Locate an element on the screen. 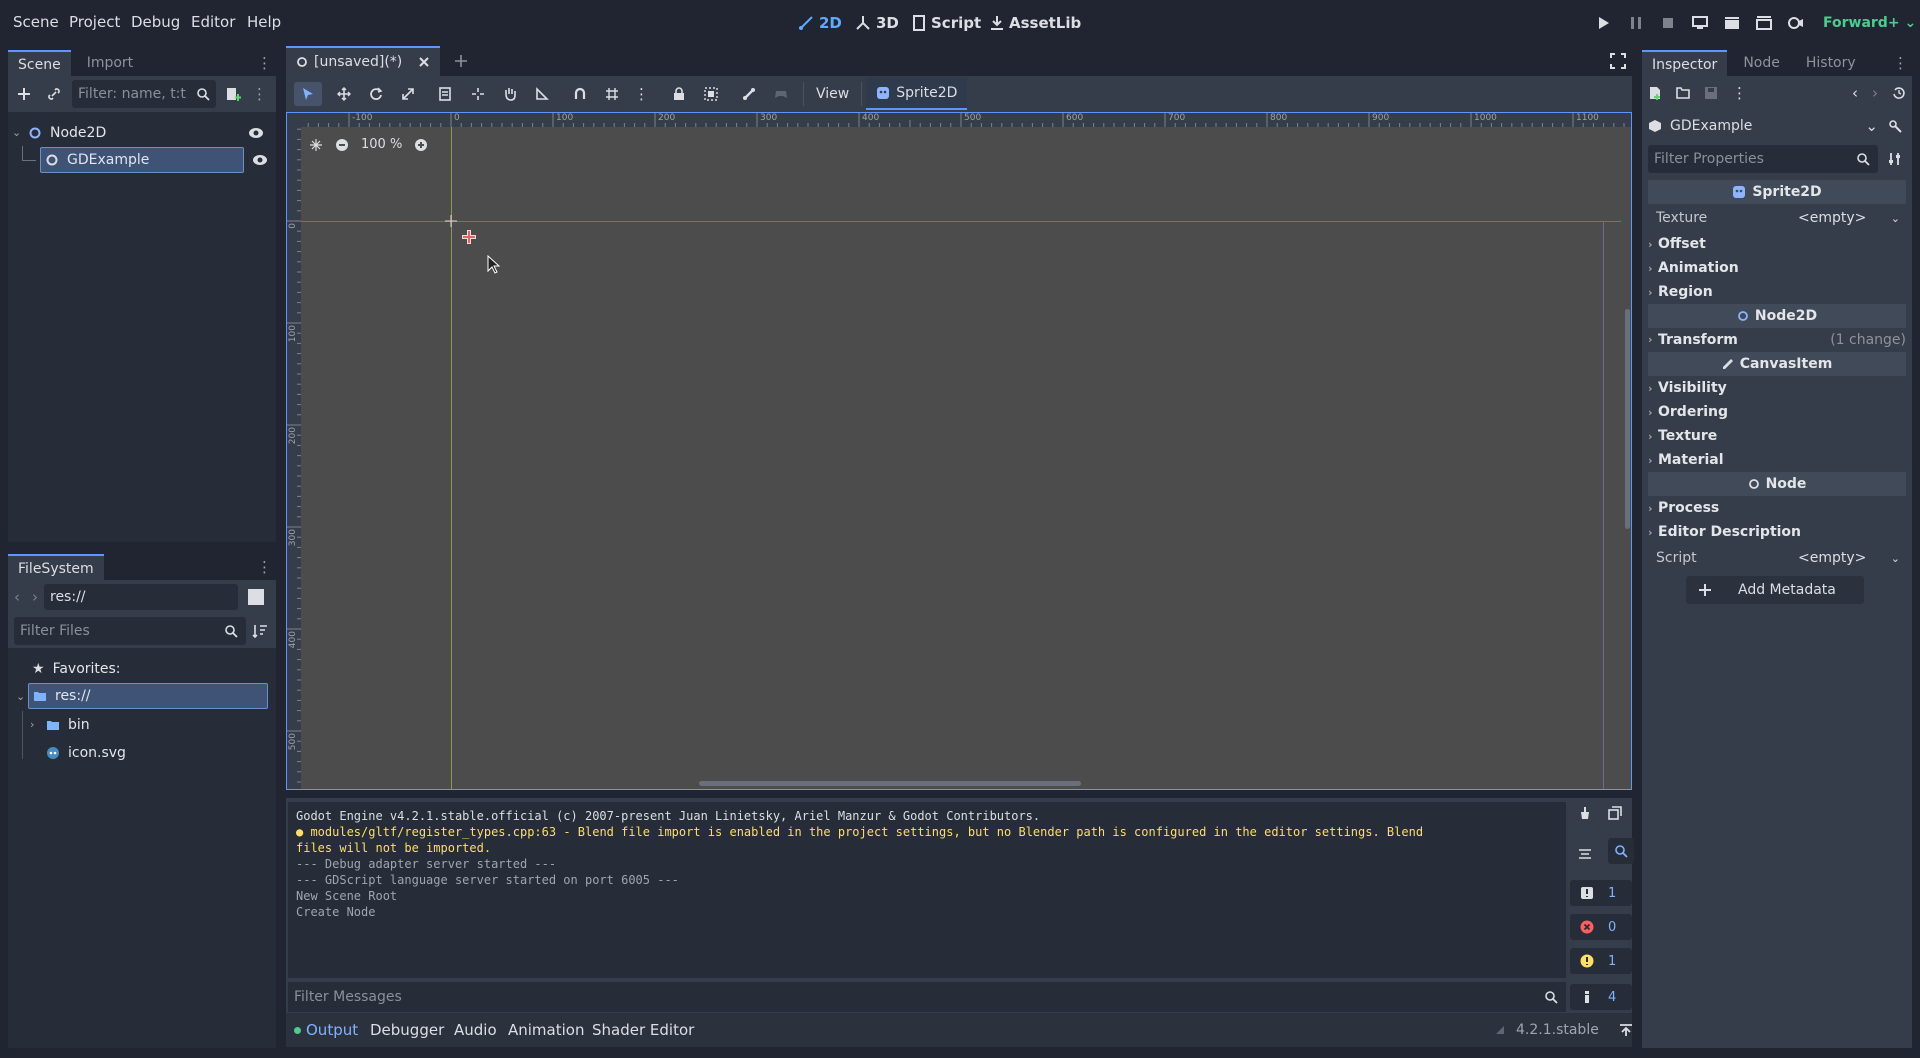 Image resolution: width=1920 pixels, height=1058 pixels. renderer-select: Forward+ ⌄ is located at coordinates (1869, 23).